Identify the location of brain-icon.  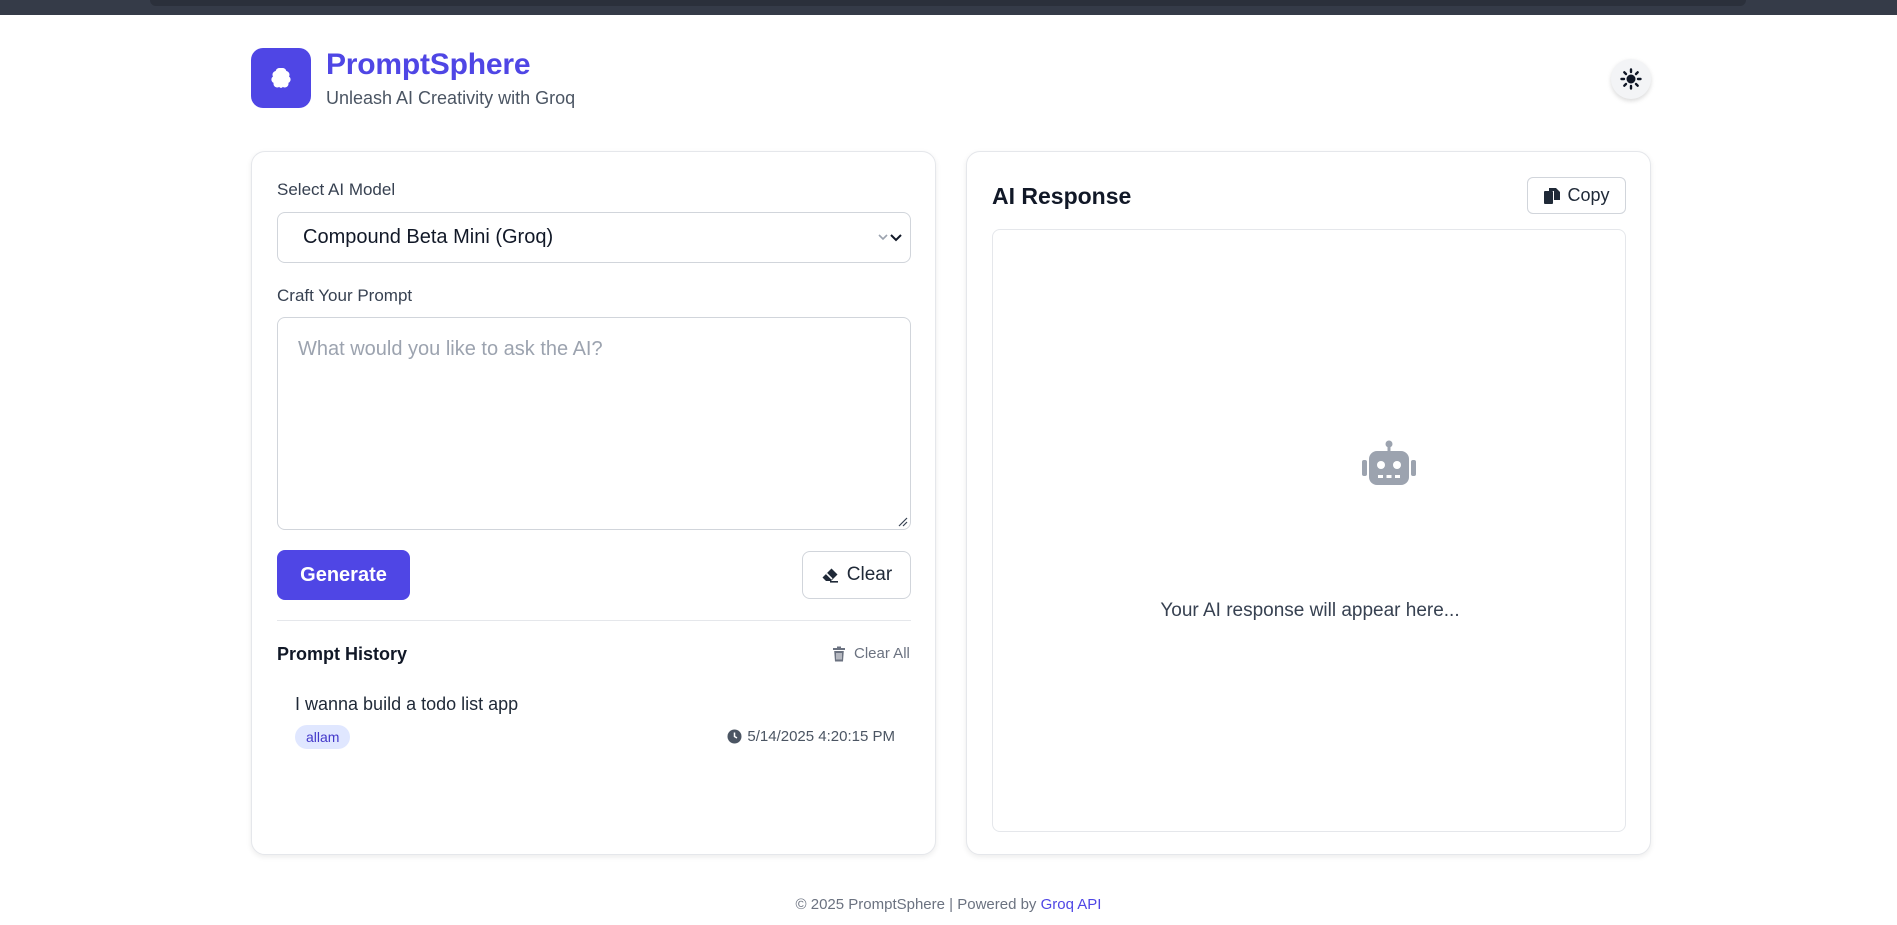
(281, 78).